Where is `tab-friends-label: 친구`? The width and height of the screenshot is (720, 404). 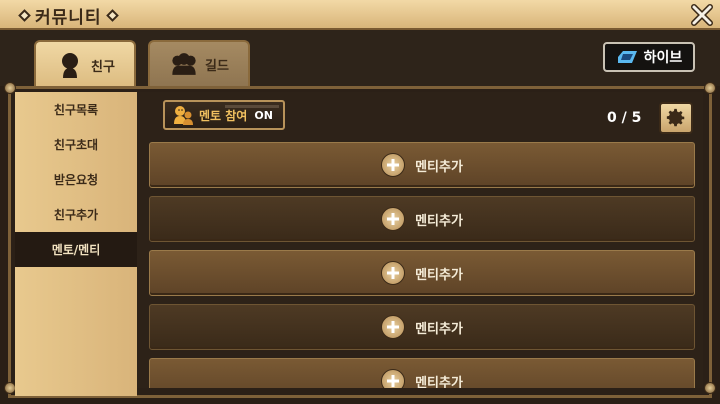 tab-friends-label: 친구 is located at coordinates (103, 67).